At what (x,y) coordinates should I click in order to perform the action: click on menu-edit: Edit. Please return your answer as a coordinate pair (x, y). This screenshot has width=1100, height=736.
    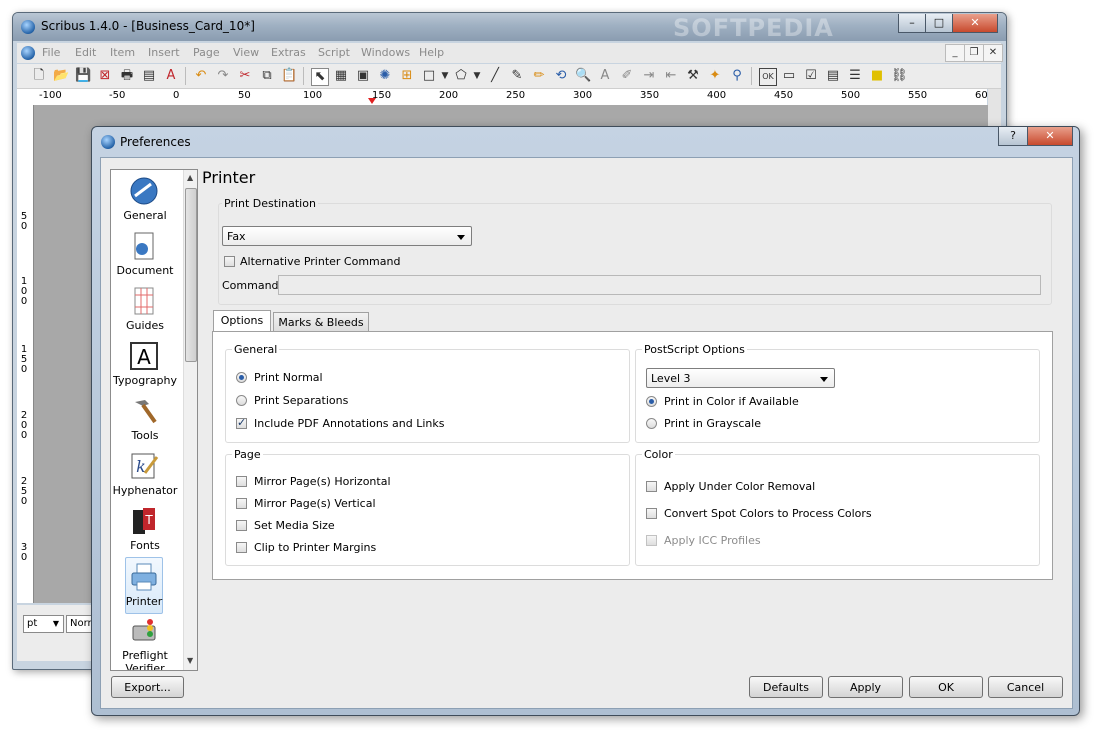
    Looking at the image, I should click on (85, 52).